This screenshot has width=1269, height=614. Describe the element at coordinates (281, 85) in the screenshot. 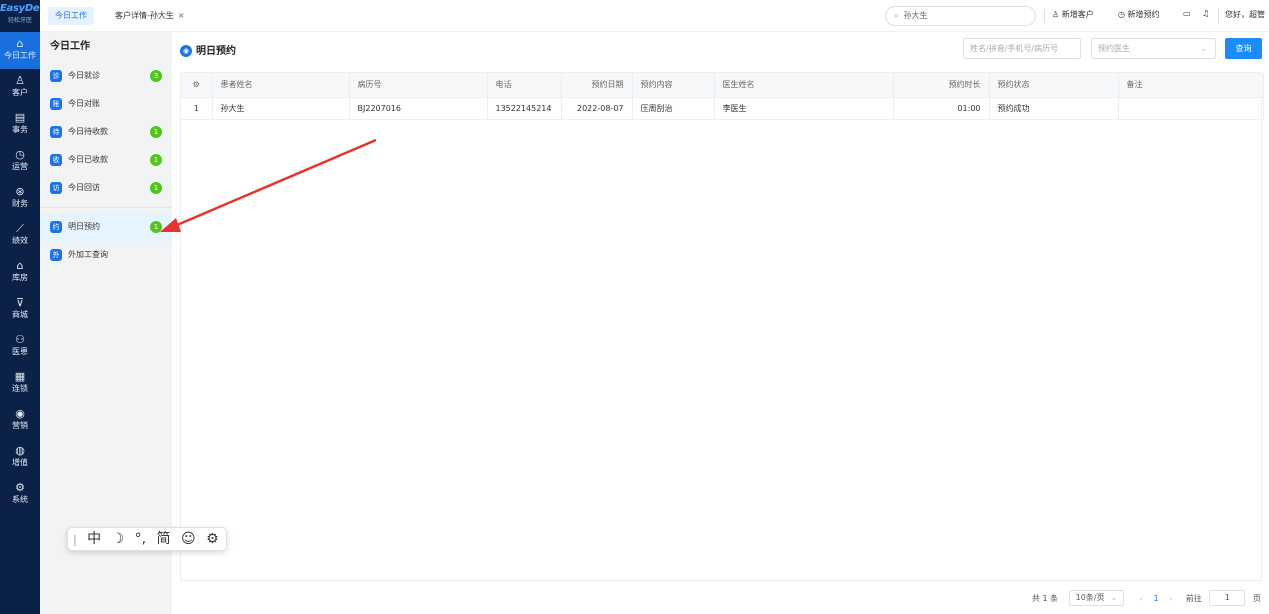

I see `column-header: 患者姓名` at that location.